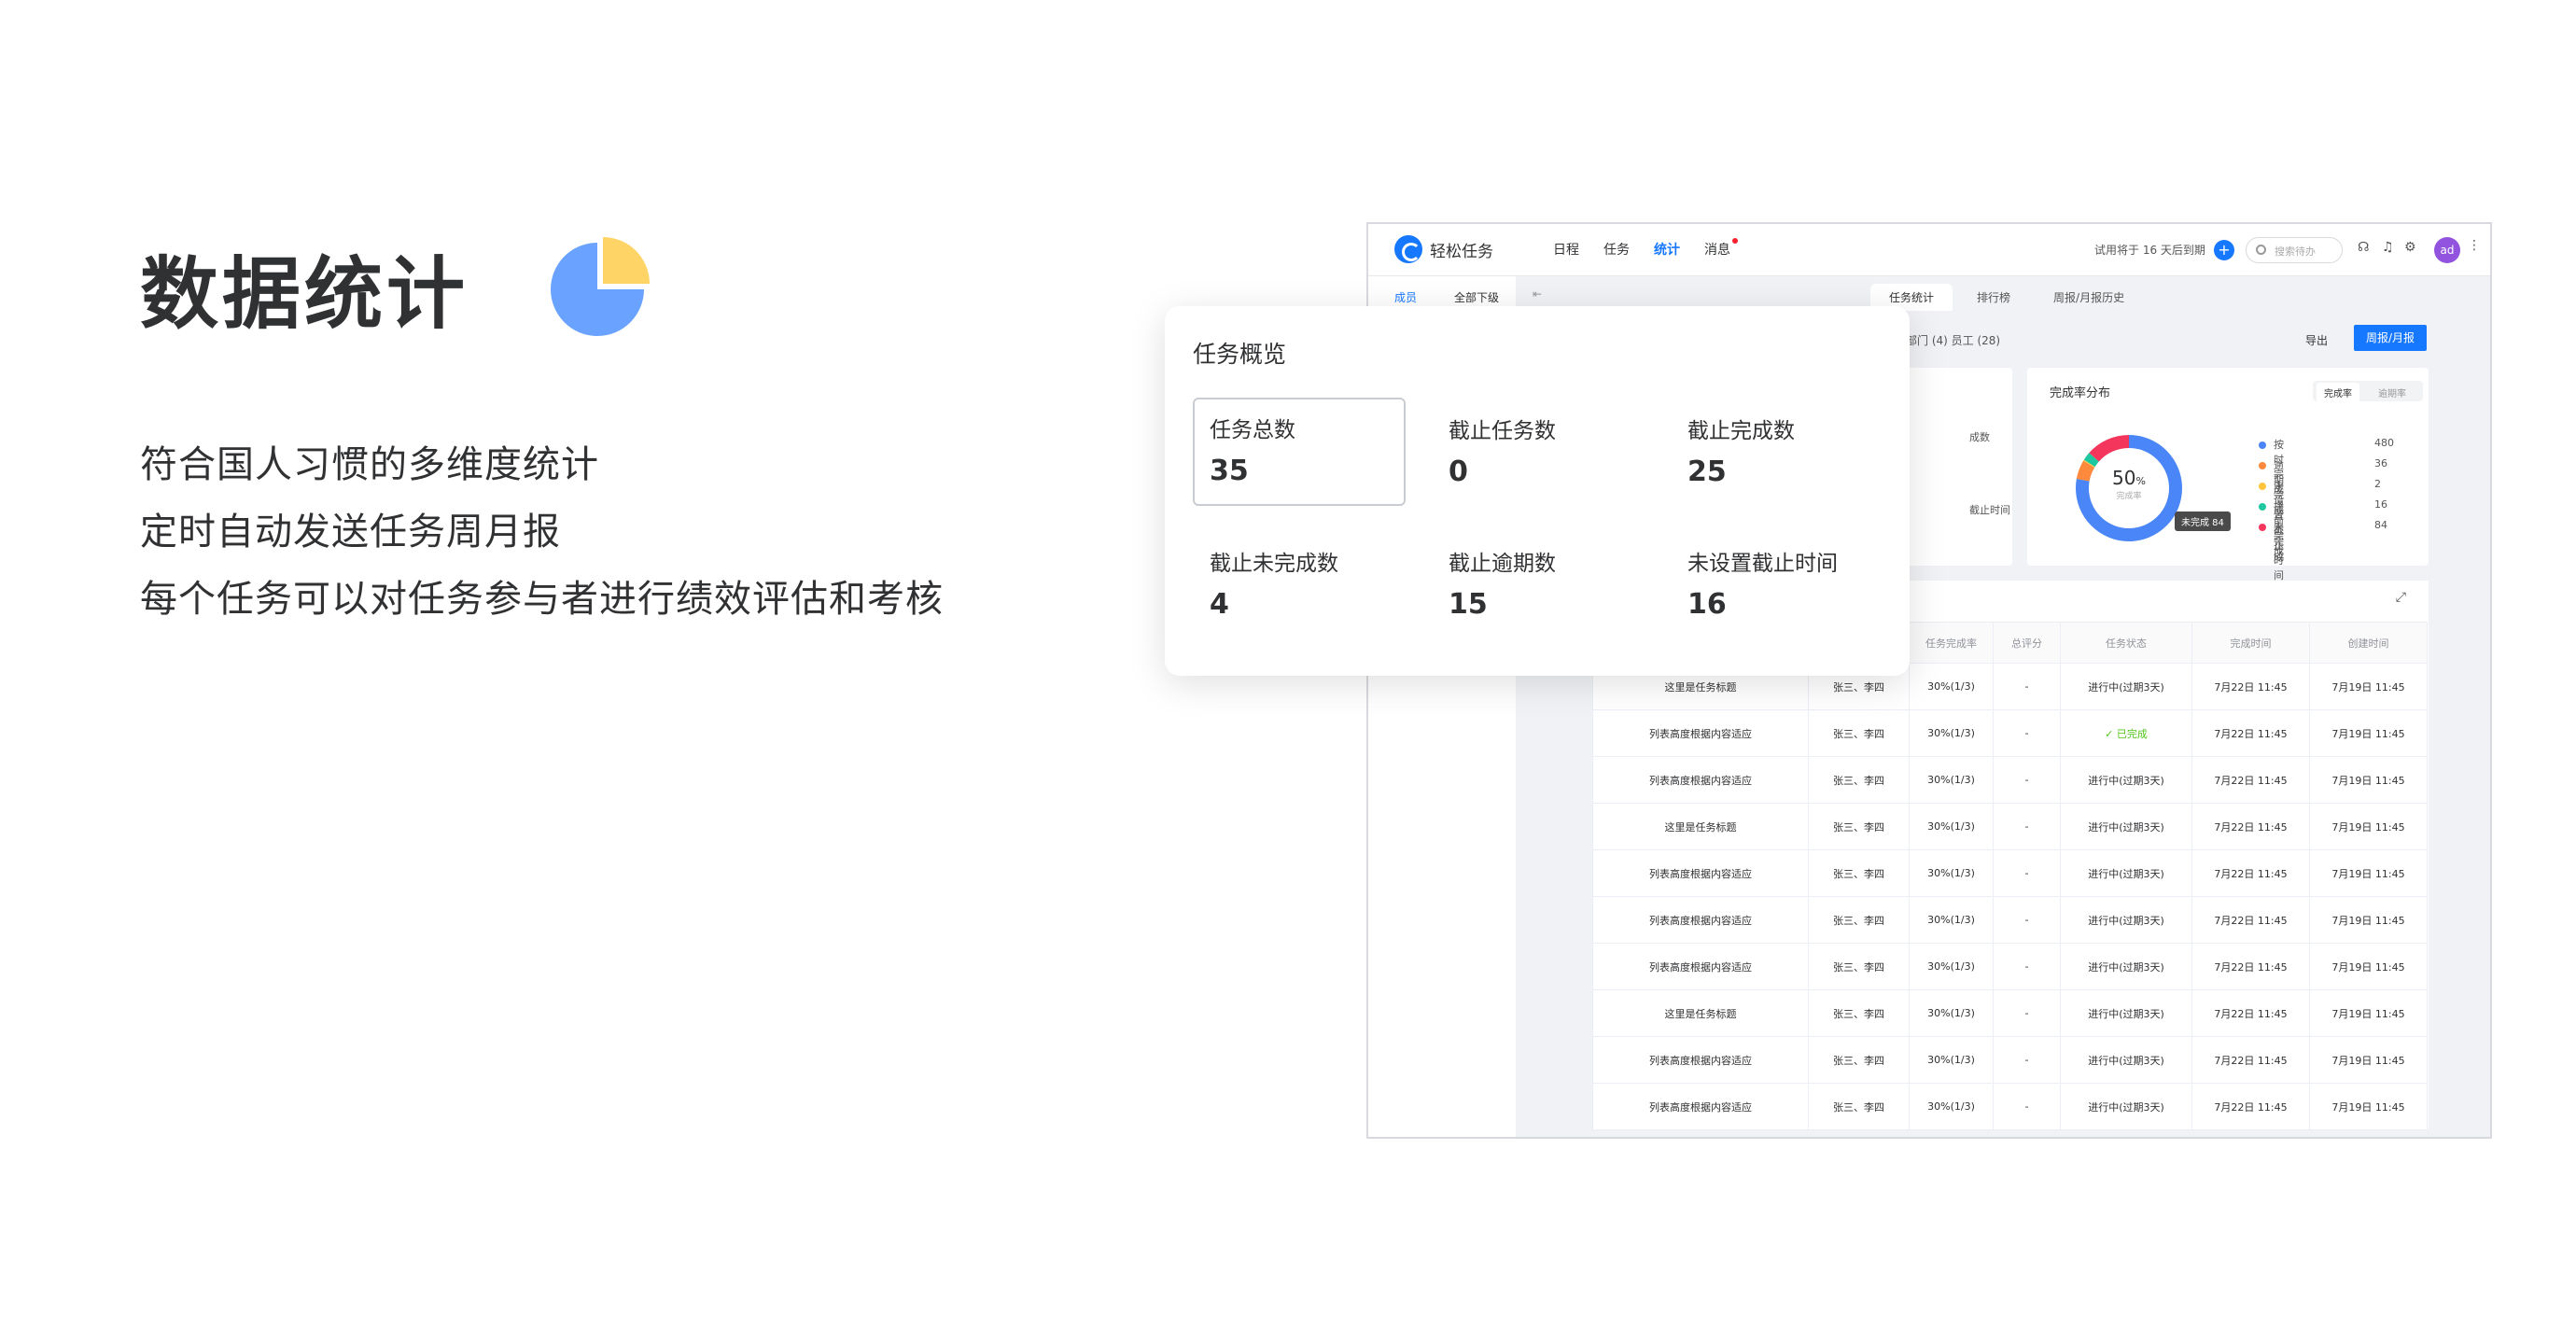 The image size is (2576, 1331). What do you see at coordinates (2126, 733) in the screenshot?
I see `table-cell: ✓ 已完成` at bounding box center [2126, 733].